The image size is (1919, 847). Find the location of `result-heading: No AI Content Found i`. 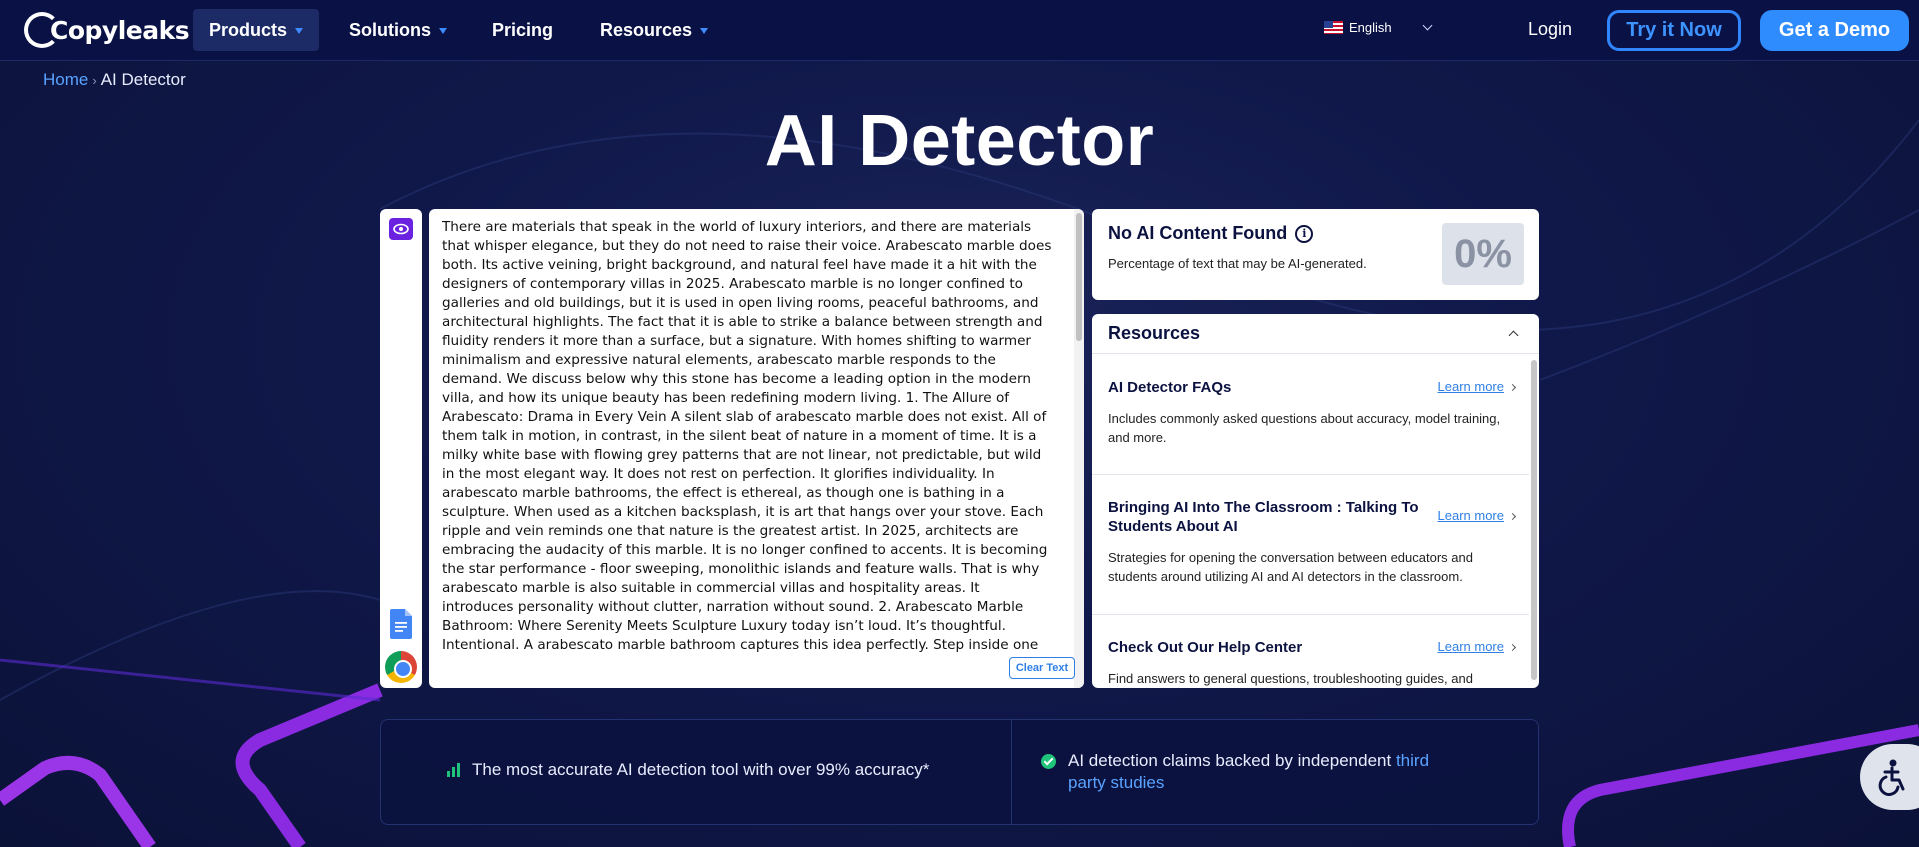

result-heading: No AI Content Found i is located at coordinates (1211, 233).